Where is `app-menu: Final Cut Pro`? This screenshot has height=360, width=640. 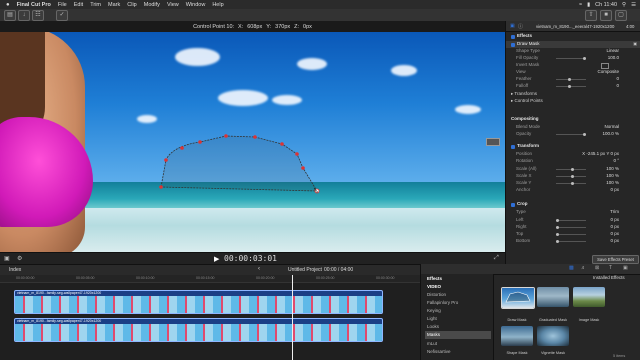 app-menu: Final Cut Pro is located at coordinates (34, 5).